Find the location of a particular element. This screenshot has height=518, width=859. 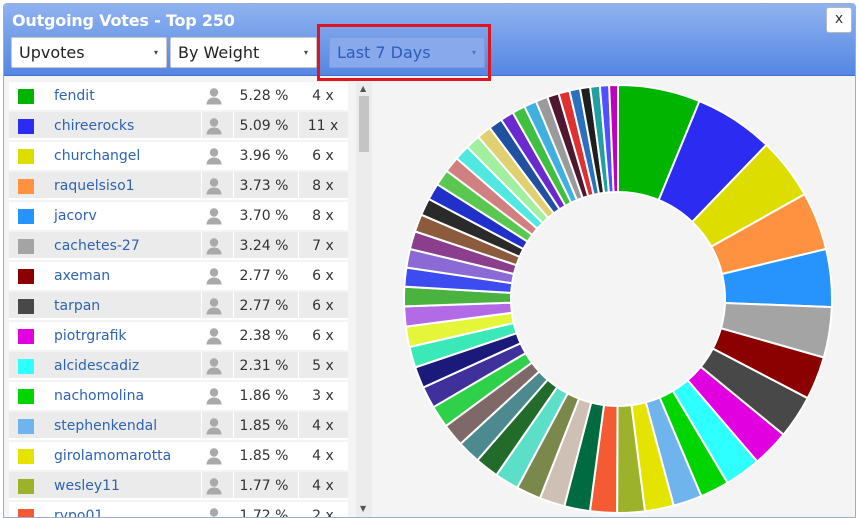

vote-percent: 3.24 % is located at coordinates (264, 246).